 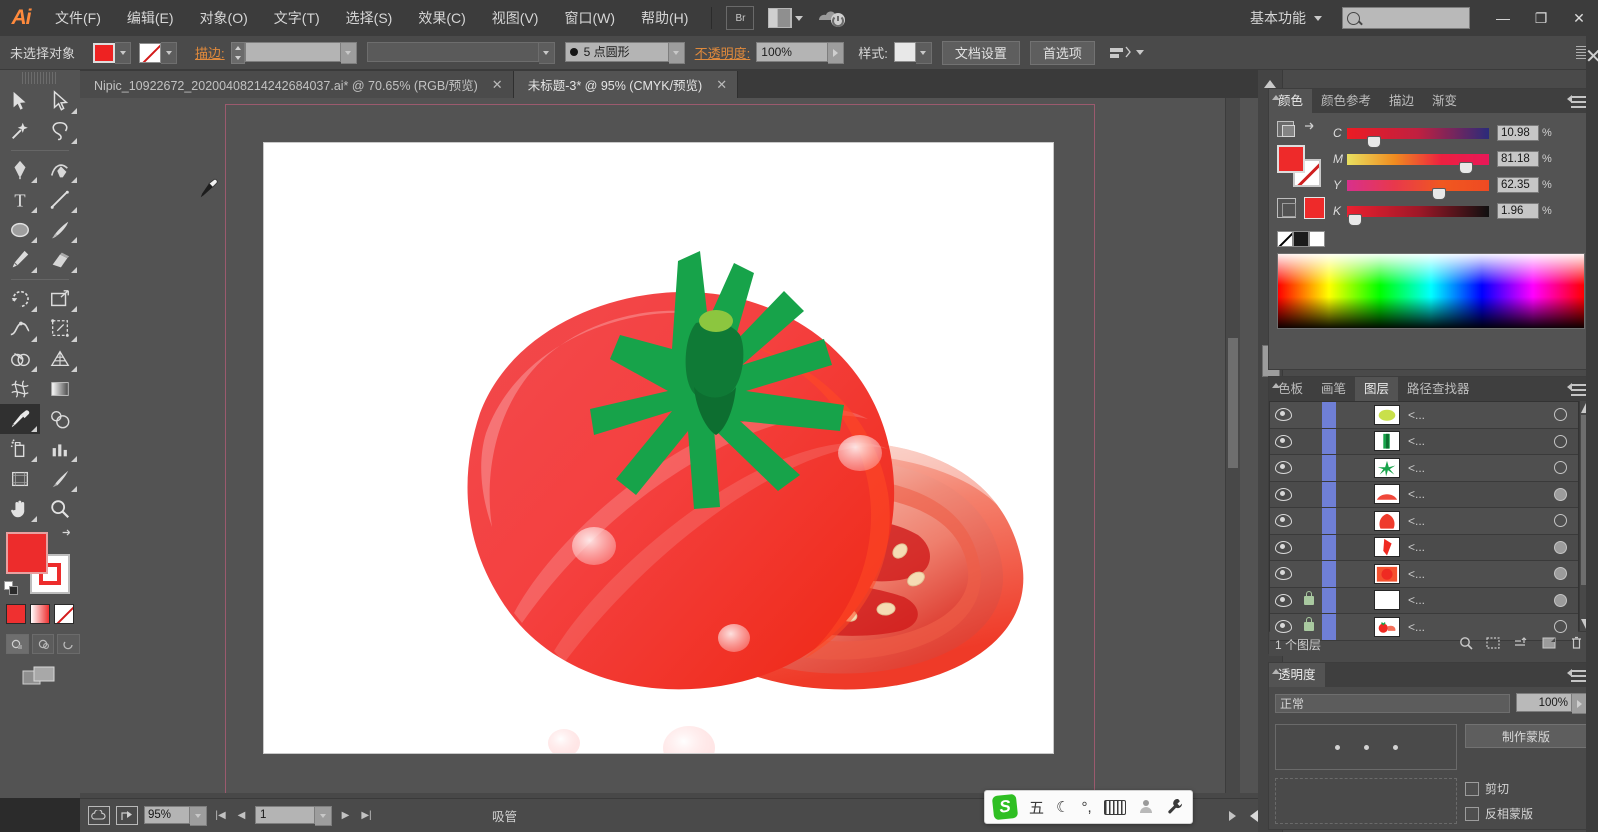 I want to click on swatch-none, so click(x=1285, y=239).